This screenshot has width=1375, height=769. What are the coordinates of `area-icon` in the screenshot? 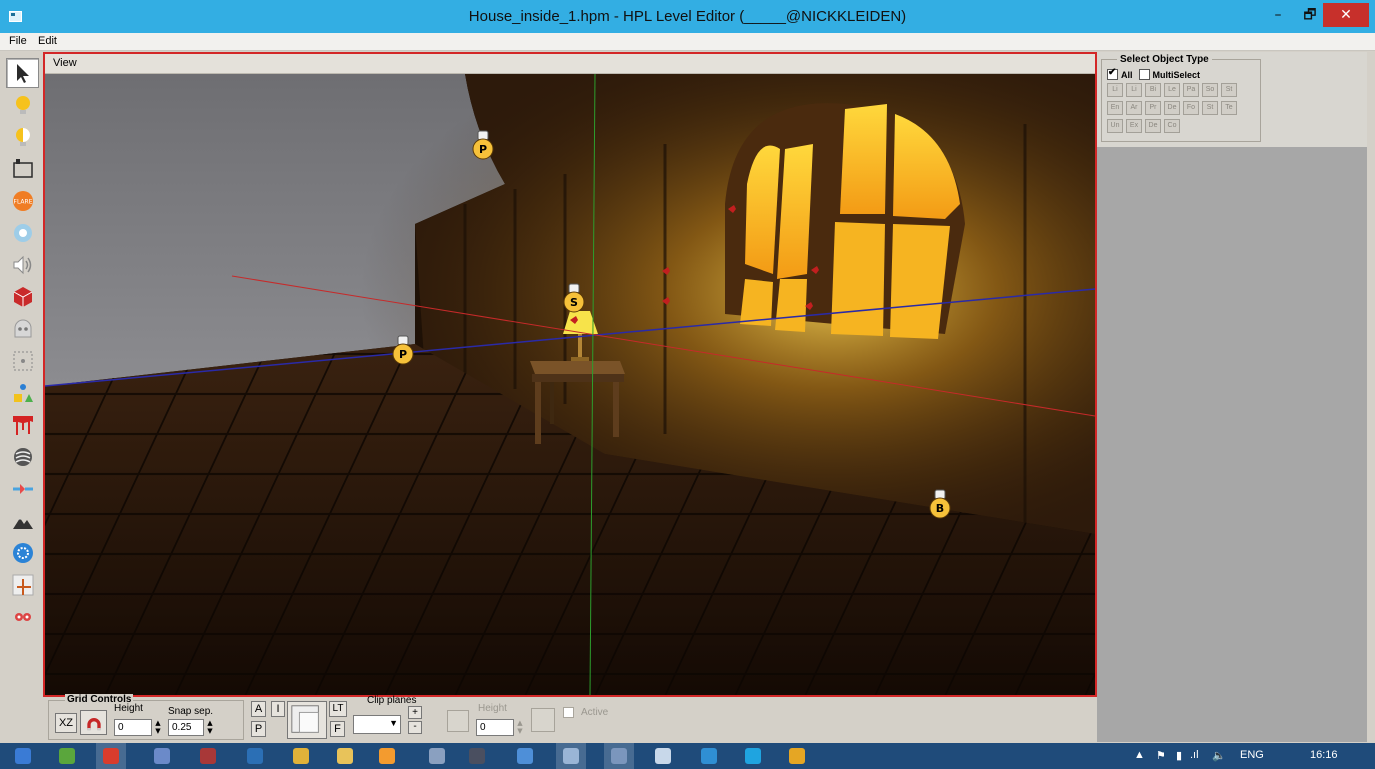 It's located at (22, 361).